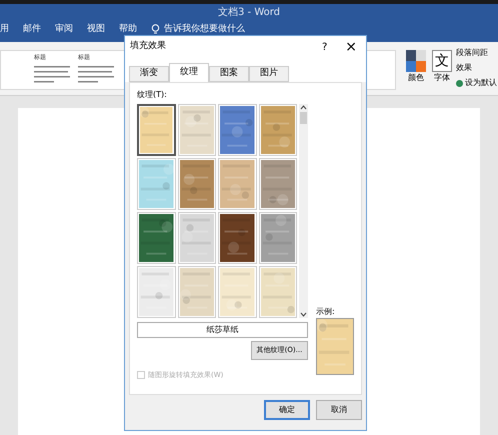 This screenshot has width=498, height=435. What do you see at coordinates (4, 29) in the screenshot?
I see `menu-tab: 用` at bounding box center [4, 29].